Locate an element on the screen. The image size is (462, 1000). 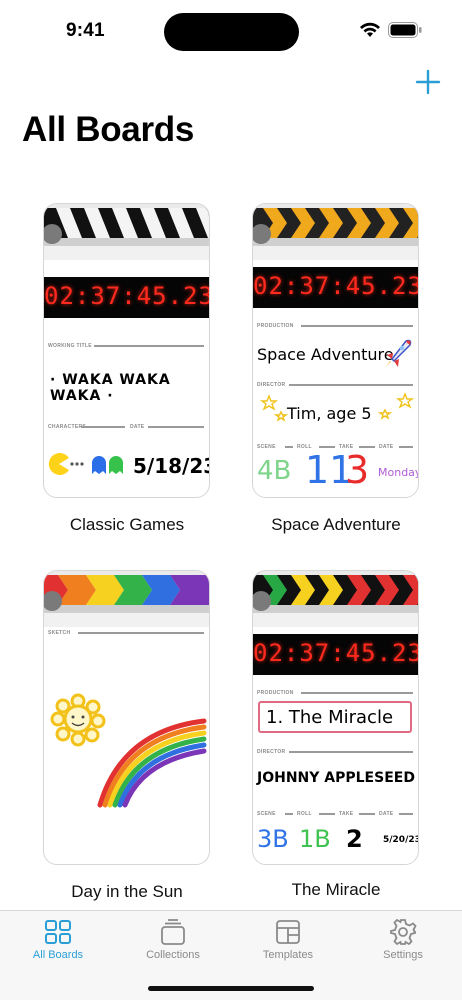
board-title: Space Adventure is located at coordinates (336, 524).